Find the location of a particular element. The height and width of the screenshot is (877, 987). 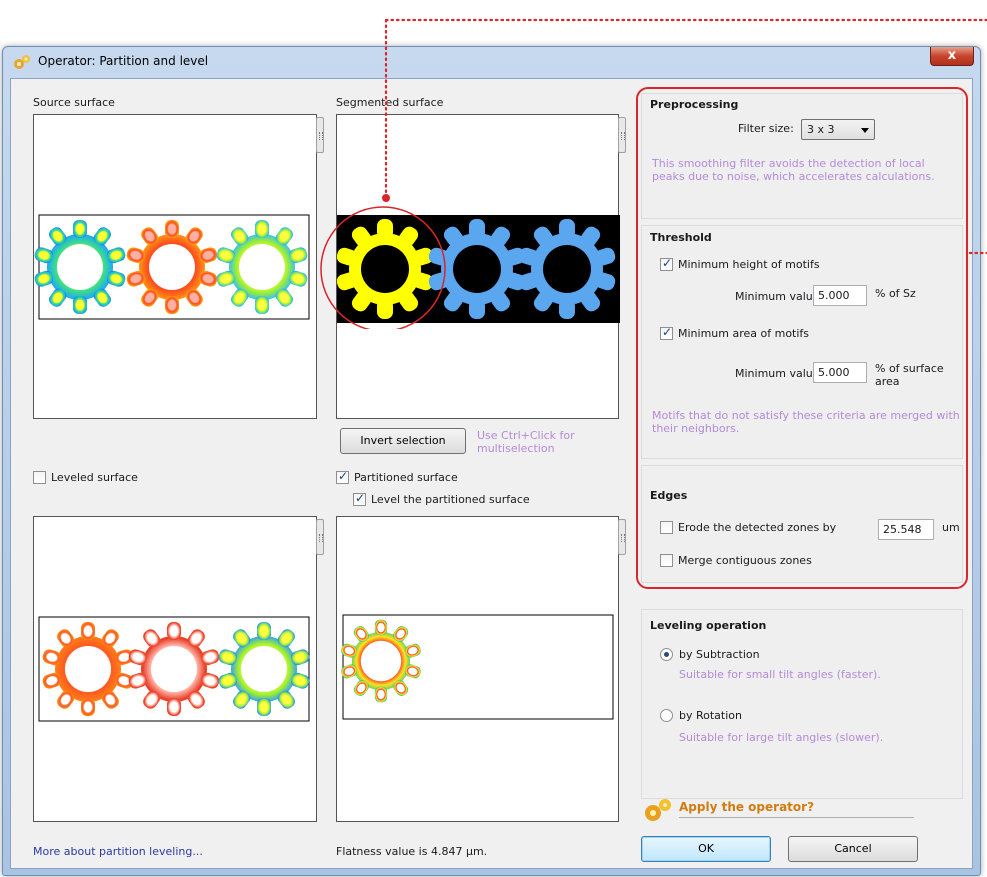

rotation-hint: Suitable for large tilt angles (slower). is located at coordinates (781, 737).